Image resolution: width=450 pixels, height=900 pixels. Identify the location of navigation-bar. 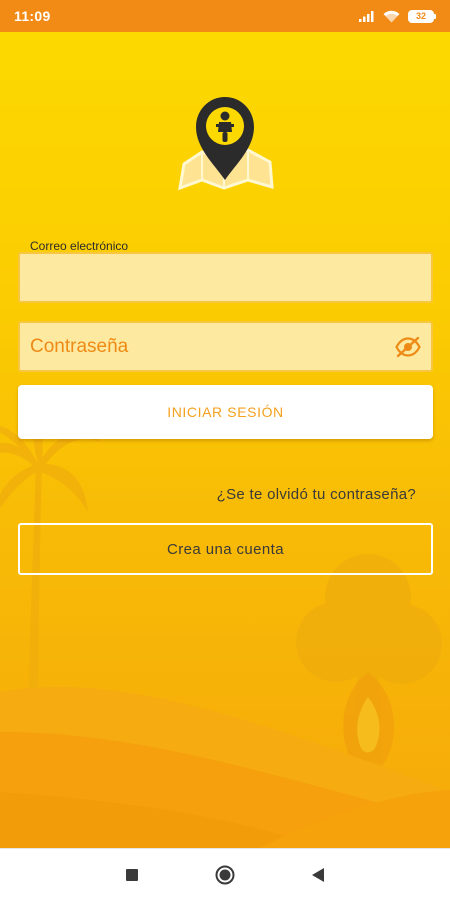
(225, 874).